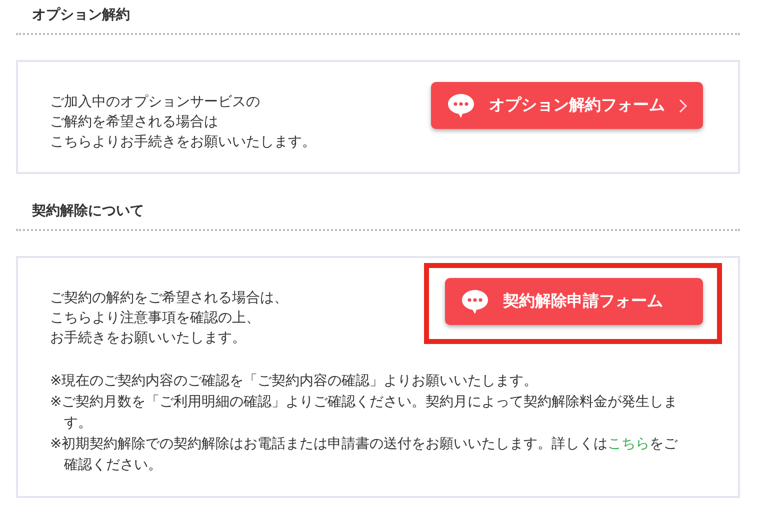  I want to click on description-text: ご加入中のオプションサービスの, so click(155, 102).